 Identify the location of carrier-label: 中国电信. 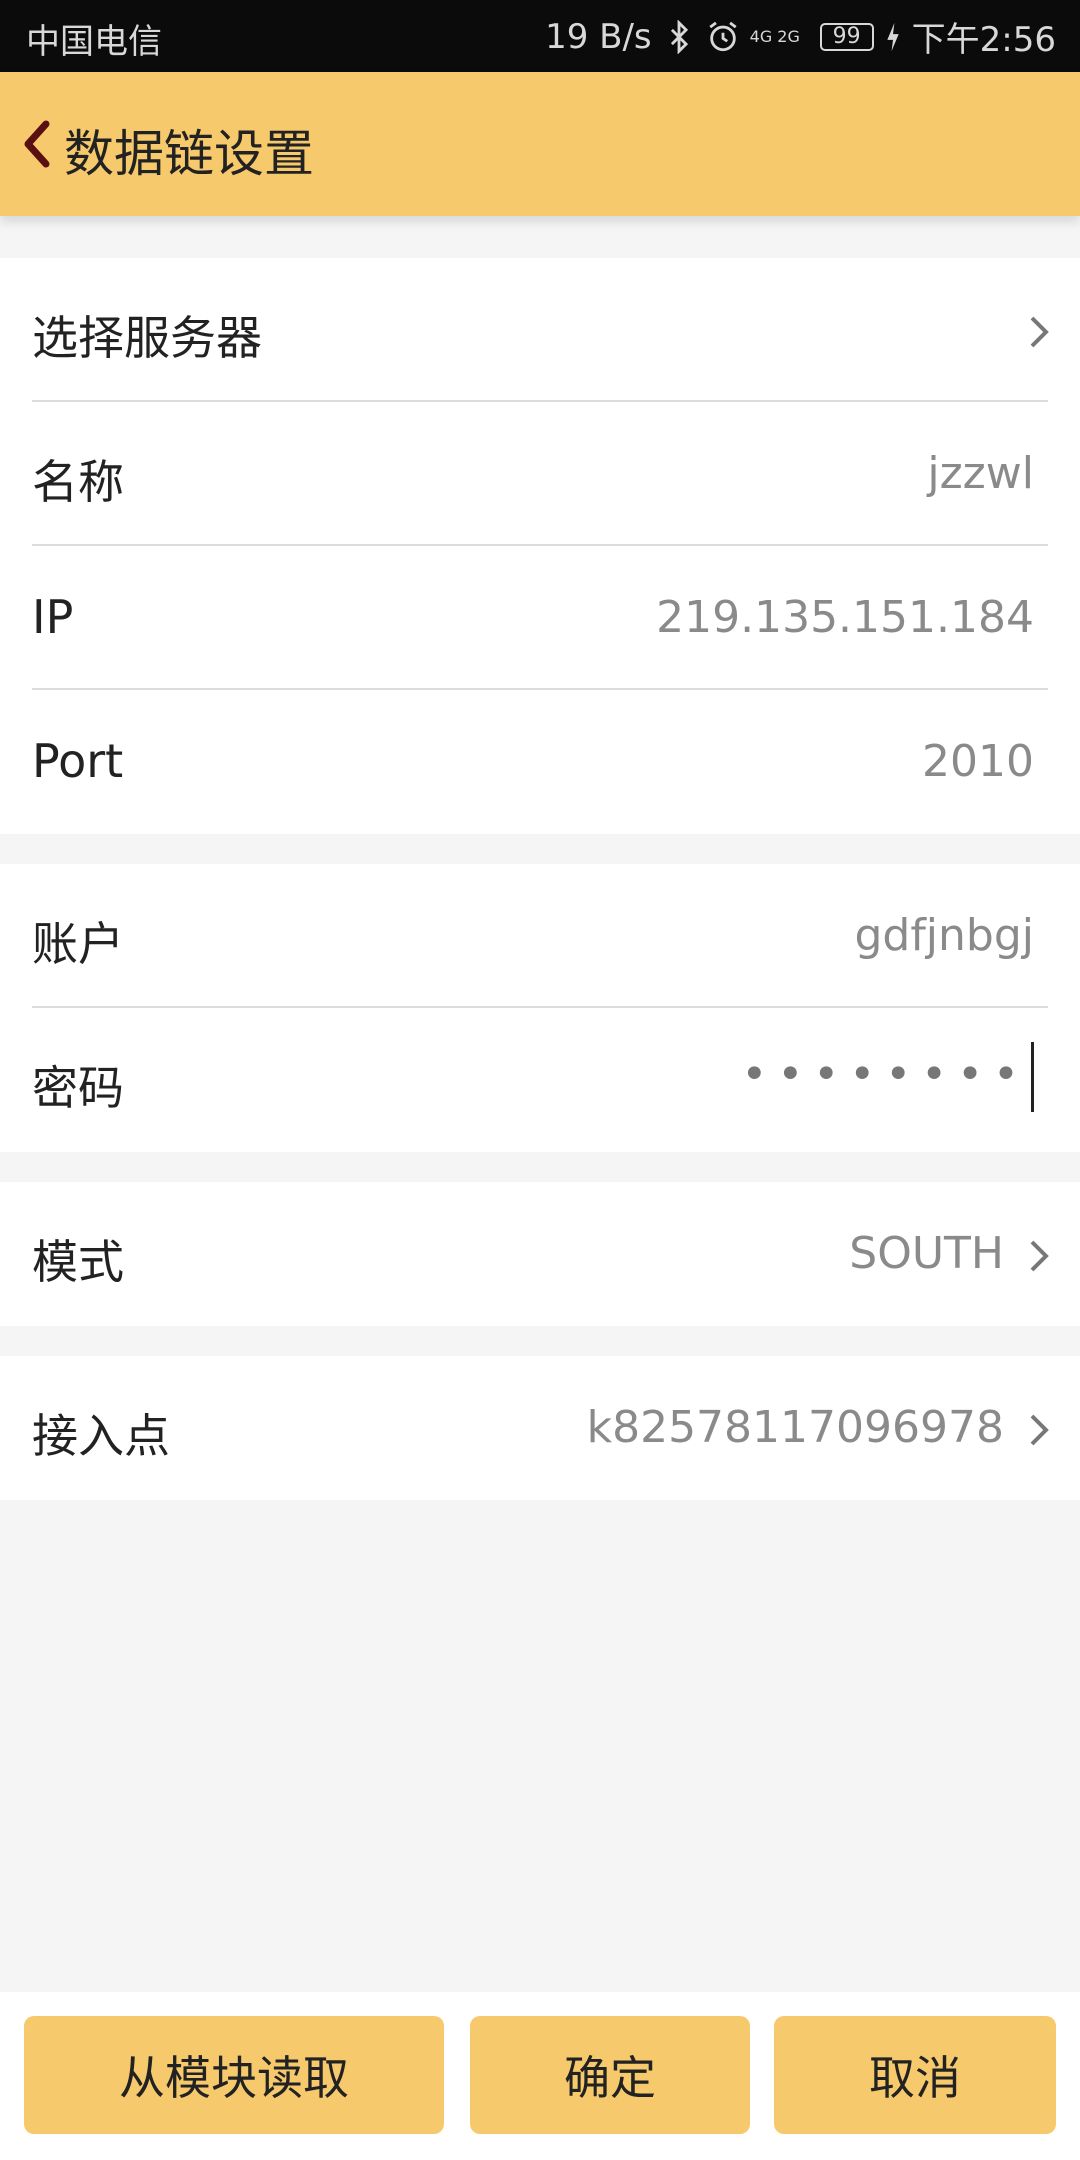
(94, 42).